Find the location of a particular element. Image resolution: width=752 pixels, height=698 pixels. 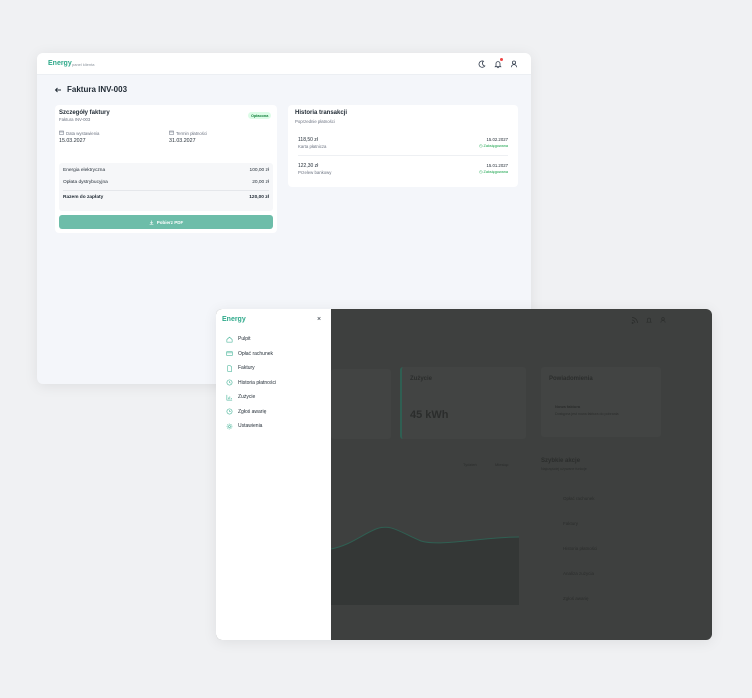

bell-icon is located at coordinates (649, 320).